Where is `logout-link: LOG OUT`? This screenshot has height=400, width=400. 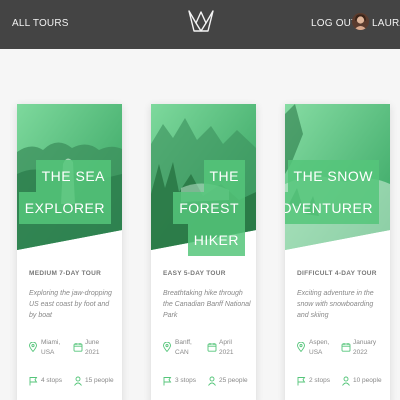 logout-link: LOG OUT is located at coordinates (334, 23).